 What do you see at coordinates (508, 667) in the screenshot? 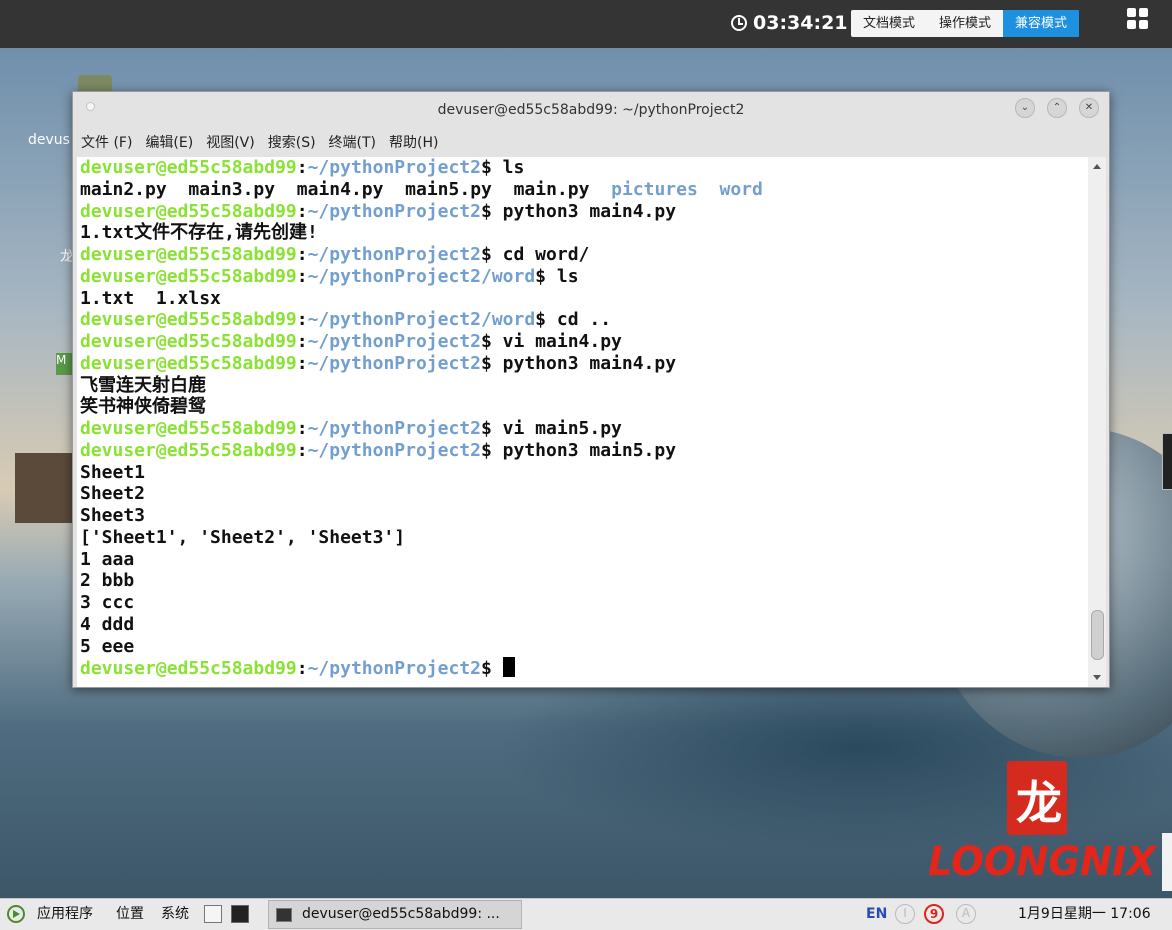
I see `text-cursor` at bounding box center [508, 667].